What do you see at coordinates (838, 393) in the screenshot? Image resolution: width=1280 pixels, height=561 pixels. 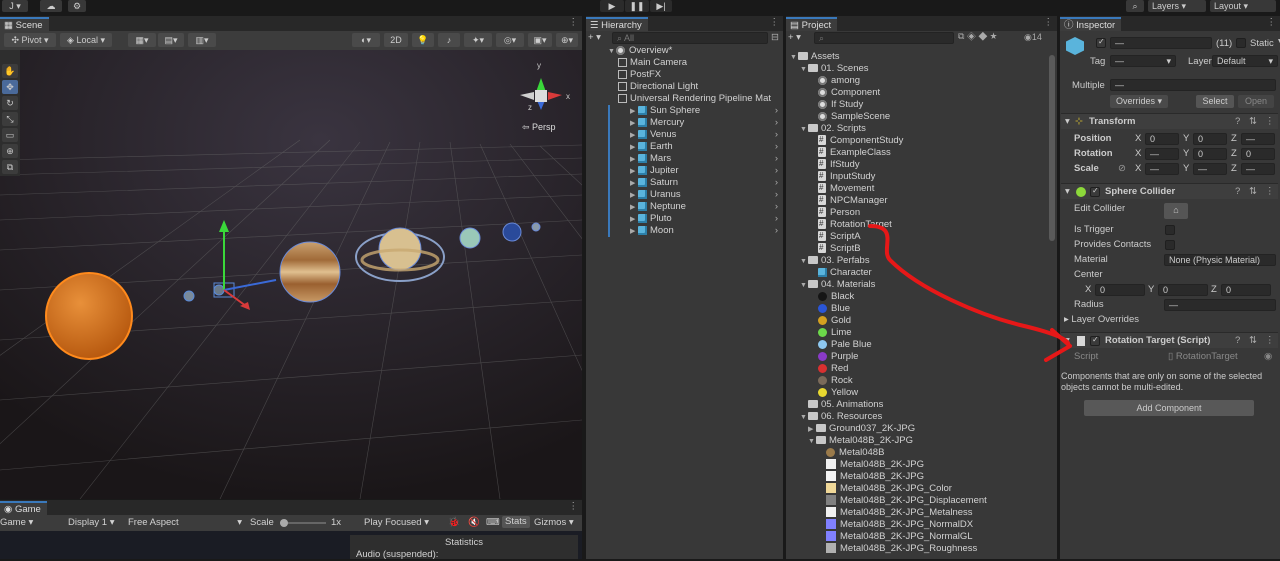 I see `material-asset: Yellow` at bounding box center [838, 393].